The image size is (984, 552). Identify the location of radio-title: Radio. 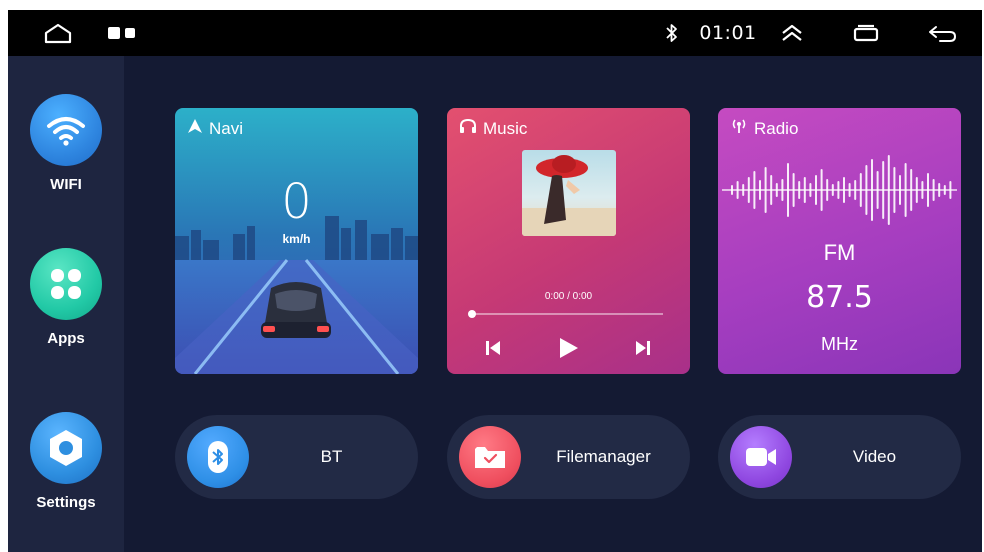
(764, 128).